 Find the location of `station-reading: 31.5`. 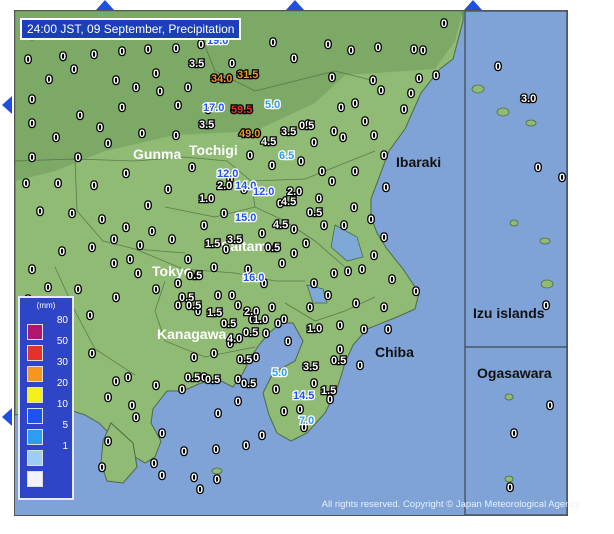

station-reading: 31.5 is located at coordinates (248, 75).